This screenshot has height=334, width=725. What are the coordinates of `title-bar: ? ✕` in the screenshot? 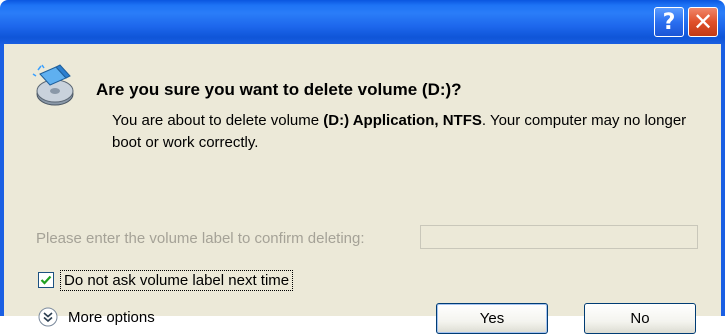 It's located at (362, 22).